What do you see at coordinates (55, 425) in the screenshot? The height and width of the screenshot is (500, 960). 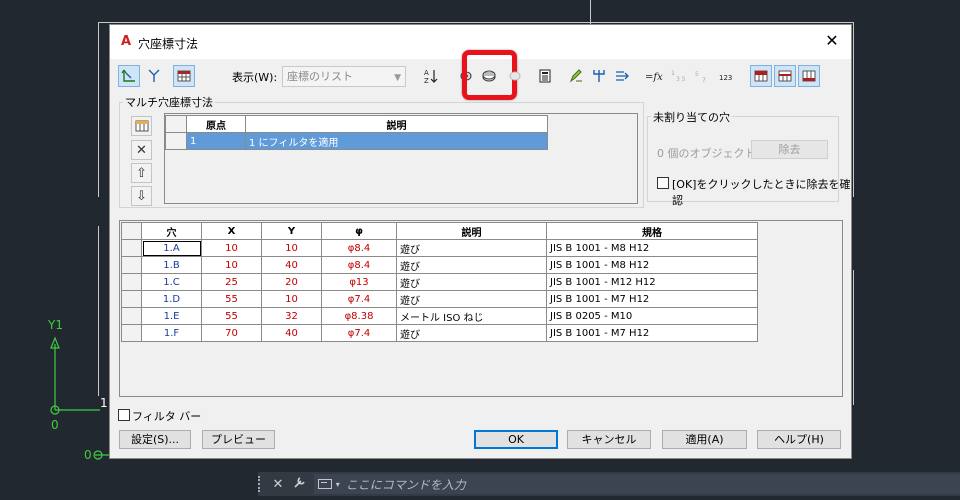 I see `ucs-zero-label: 0` at bounding box center [55, 425].